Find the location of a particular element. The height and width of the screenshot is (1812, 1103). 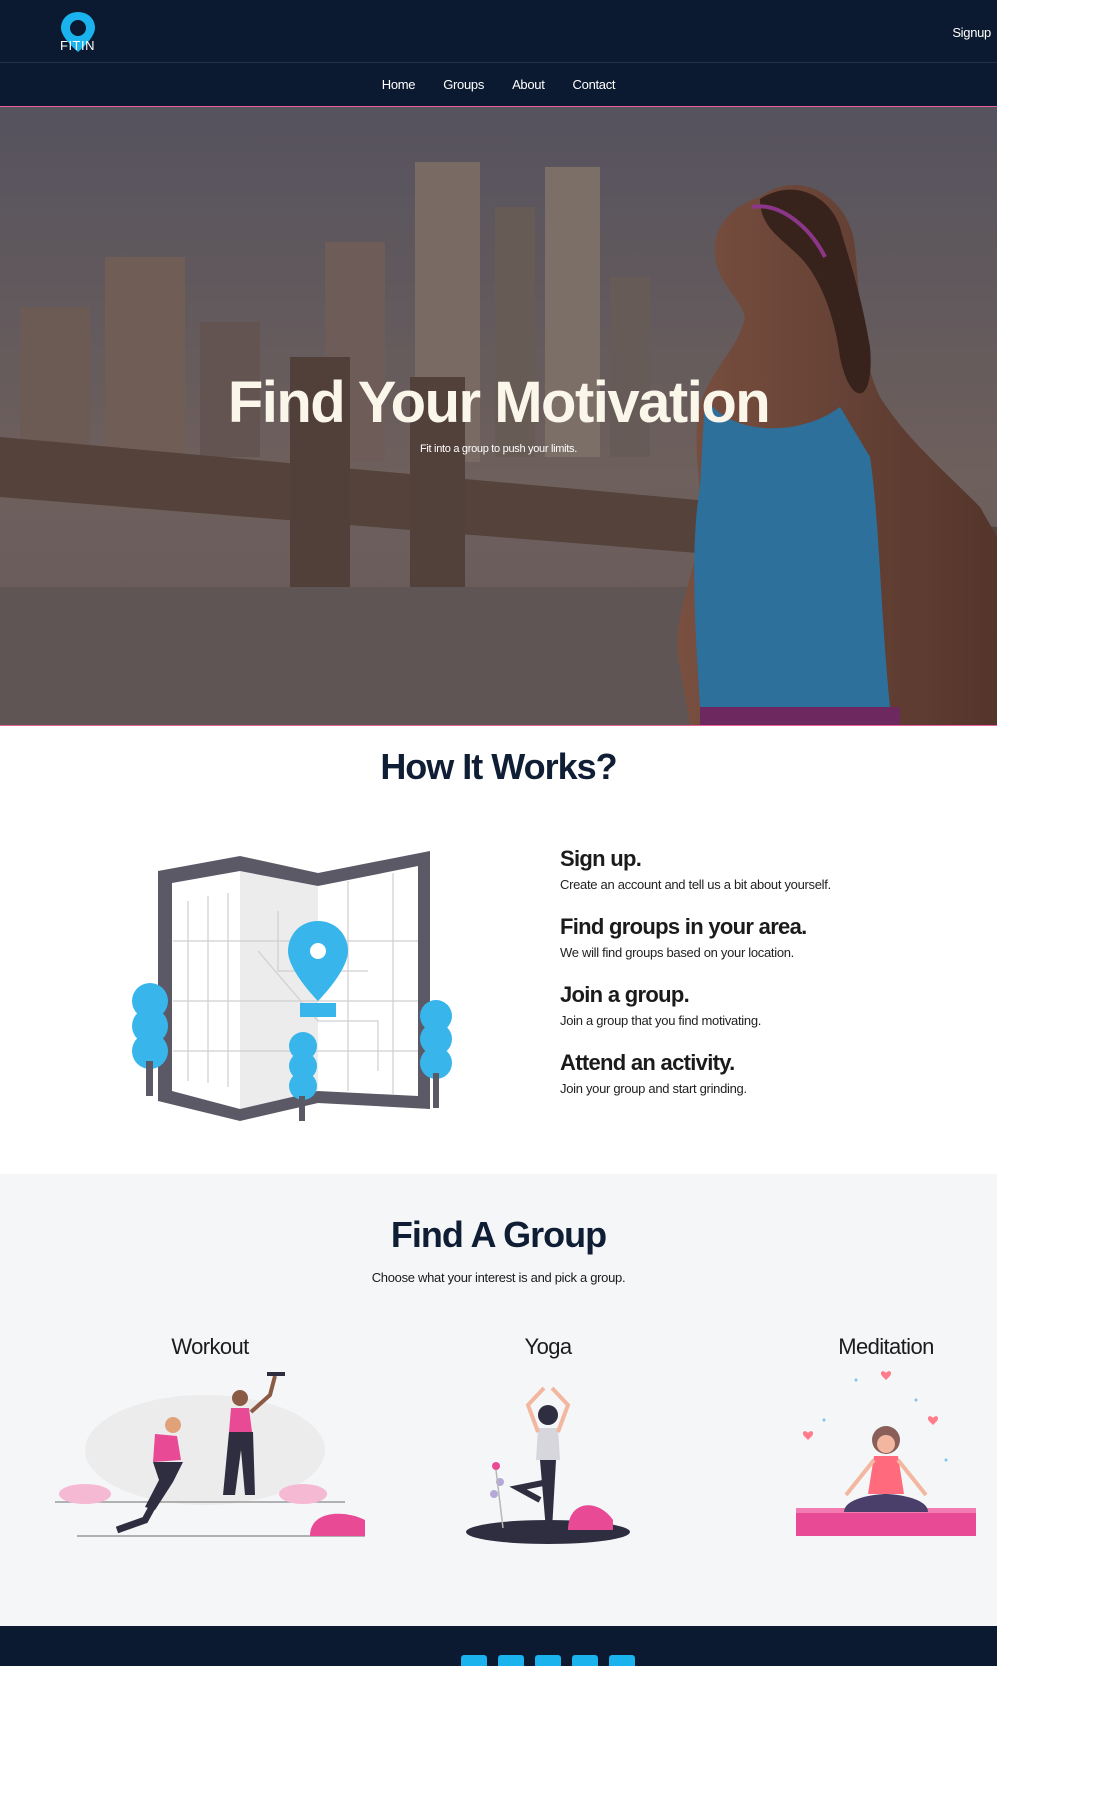

linkedin-icon is located at coordinates (585, 1660).